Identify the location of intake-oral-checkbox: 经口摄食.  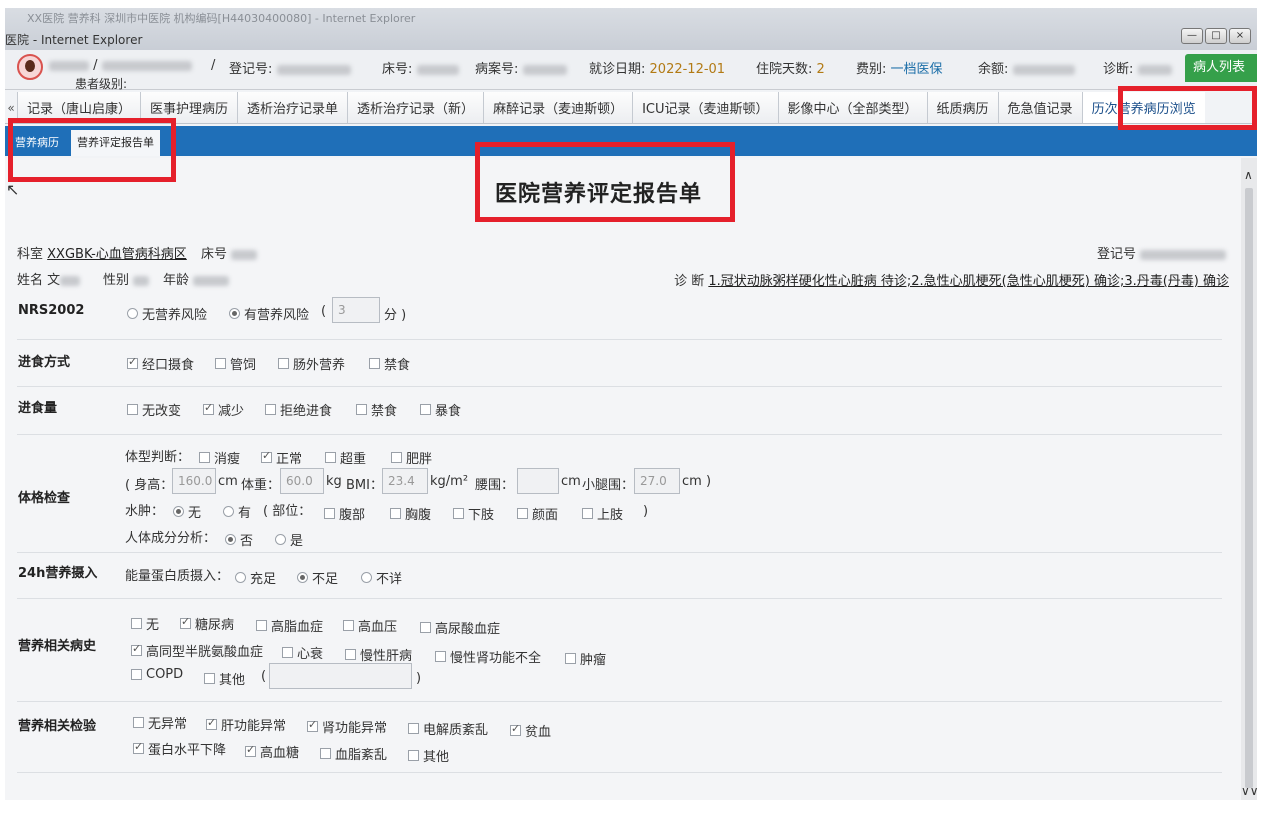
(160, 363).